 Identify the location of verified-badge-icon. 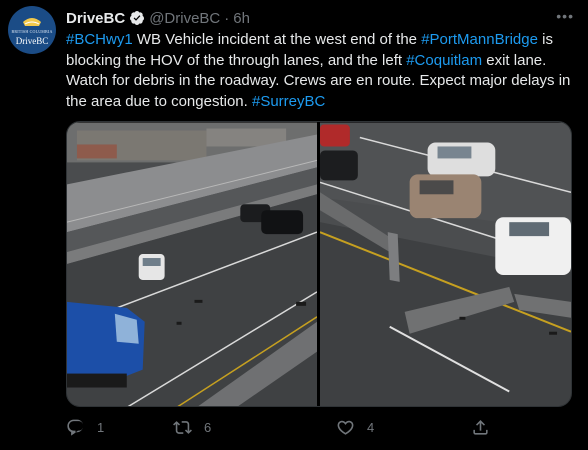
(137, 18).